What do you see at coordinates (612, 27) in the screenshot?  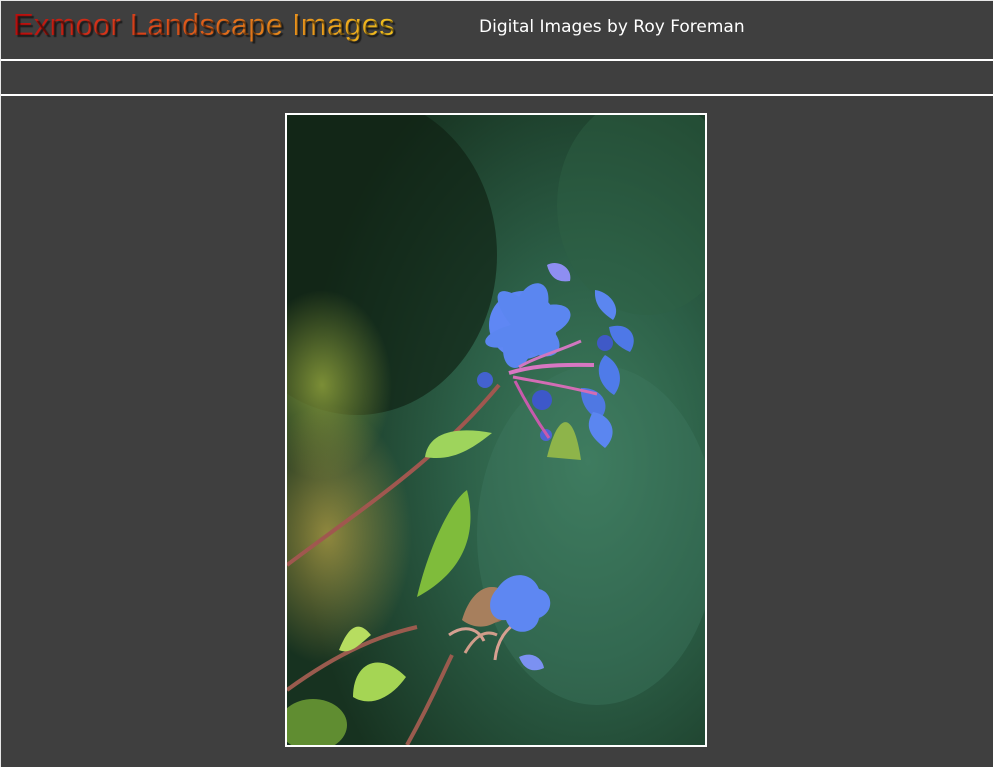 I see `site-subtitle: Digital Images by Roy Foreman` at bounding box center [612, 27].